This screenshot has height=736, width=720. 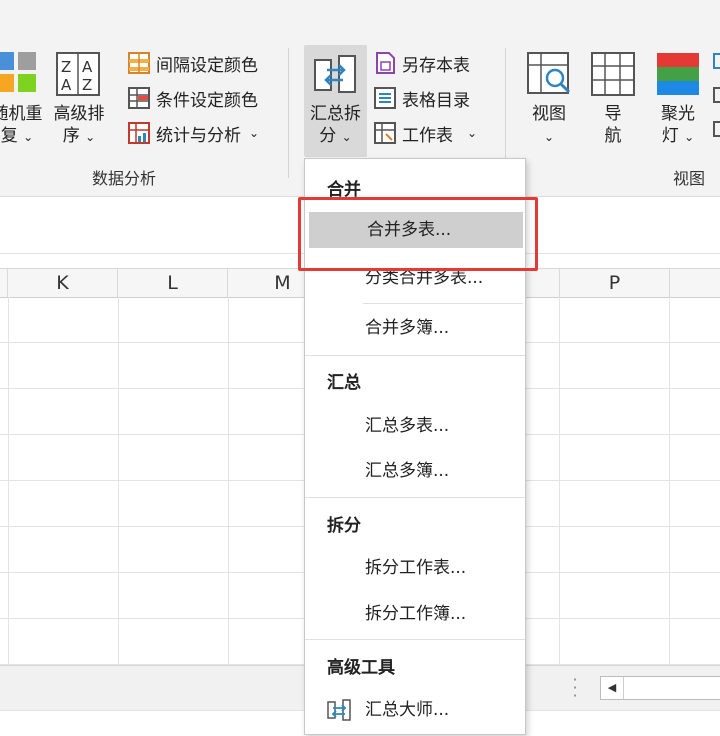 I want to click on group-separator, so click(x=288, y=113).